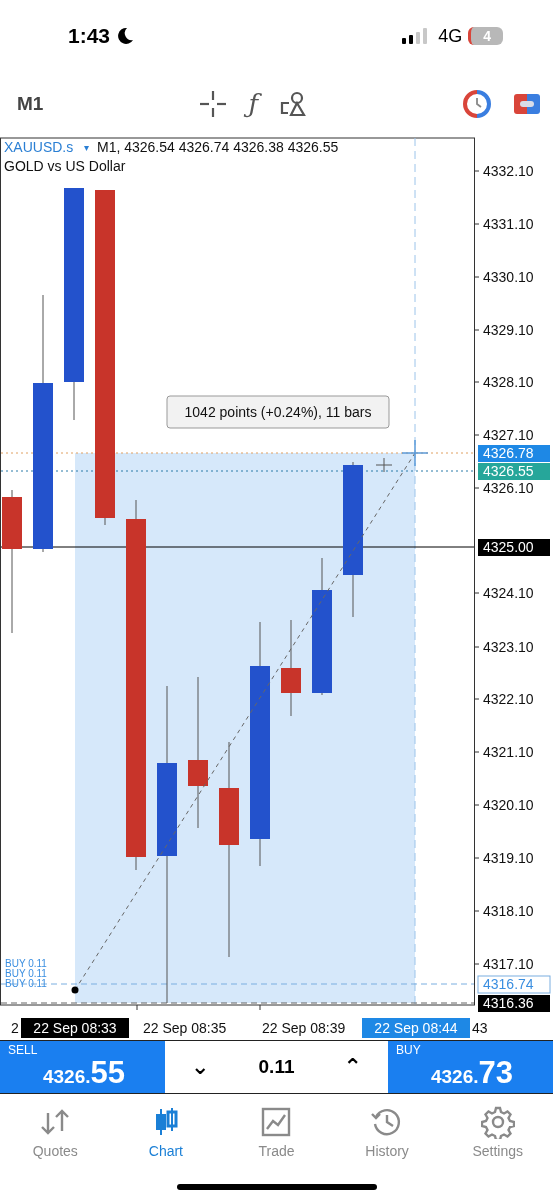 Image resolution: width=553 pixels, height=1200 pixels. Describe the element at coordinates (387, 1132) in the screenshot. I see `nav-tab: History` at that location.